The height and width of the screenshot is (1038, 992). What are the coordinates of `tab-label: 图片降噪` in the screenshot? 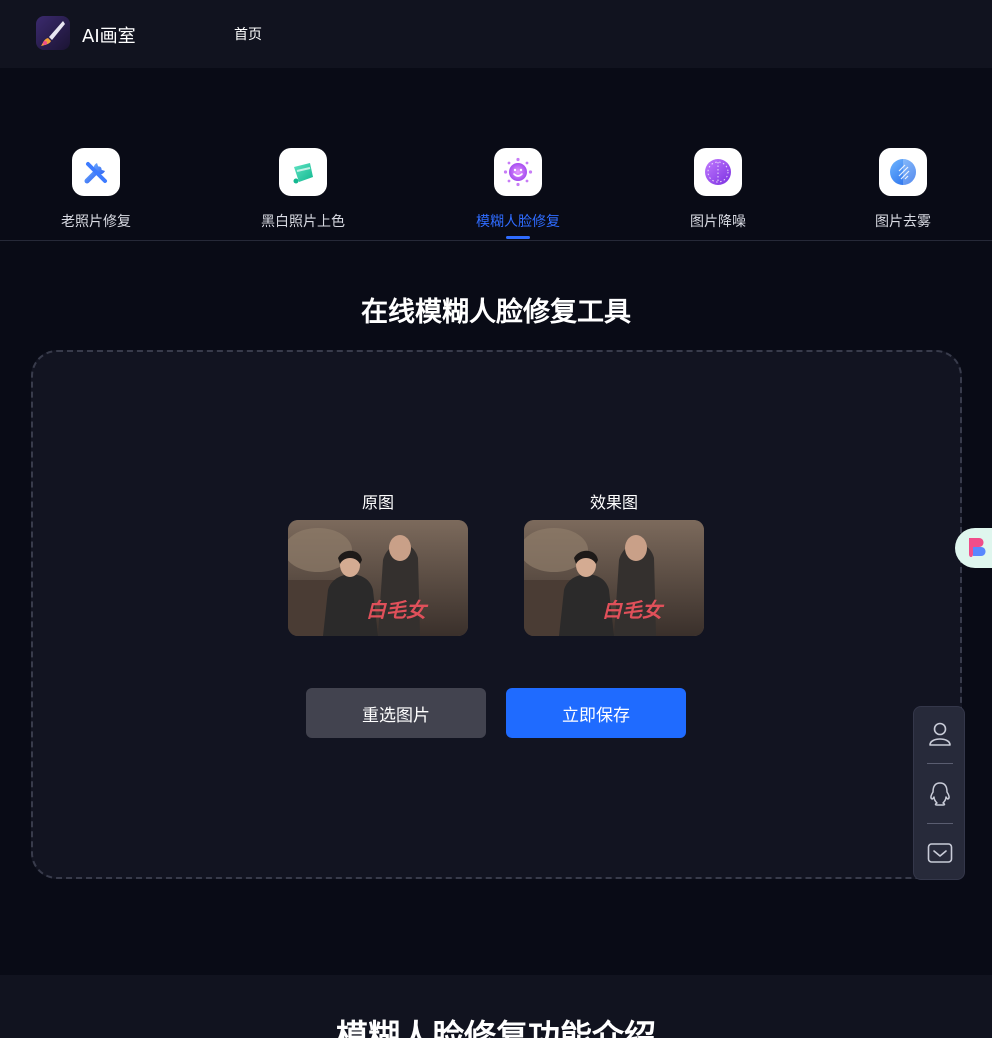 It's located at (718, 222).